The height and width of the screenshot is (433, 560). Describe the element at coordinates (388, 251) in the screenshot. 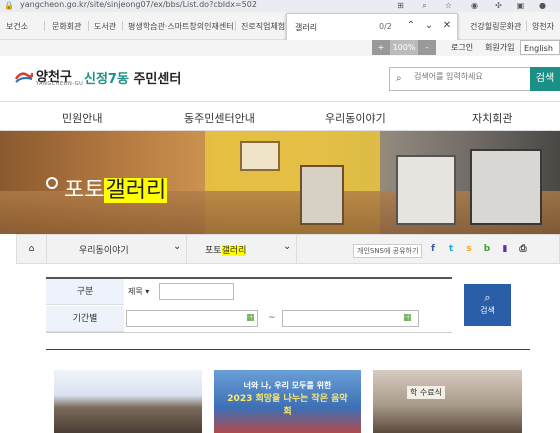

I see `sns-share-label: 개인SNS에 공유하기` at that location.